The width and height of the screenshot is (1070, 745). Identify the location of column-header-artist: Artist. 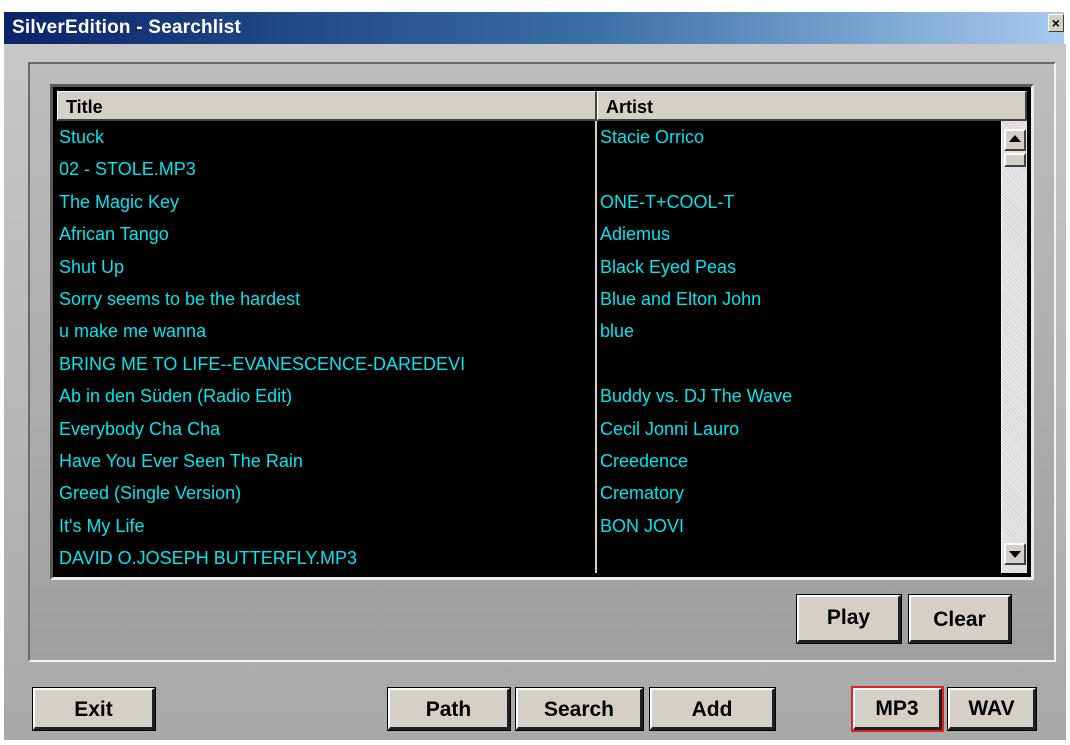
(812, 106).